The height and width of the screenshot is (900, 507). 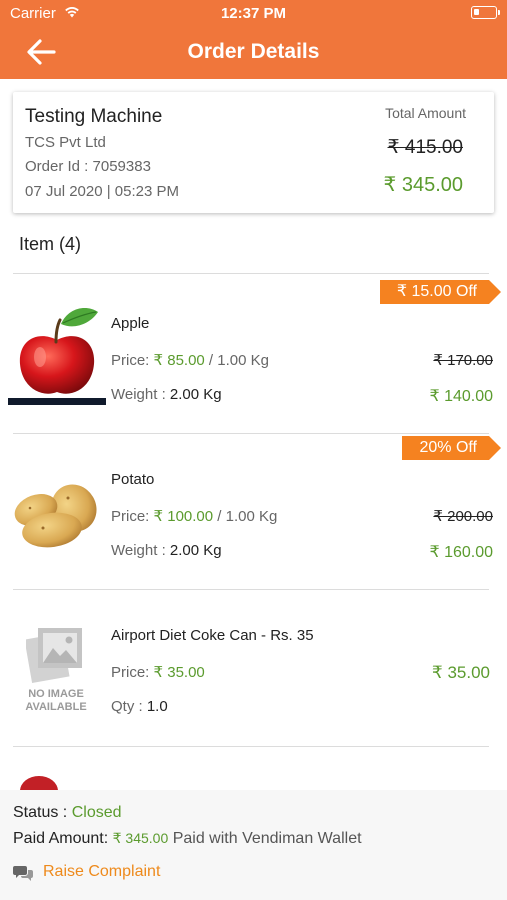 I want to click on item-price: Price: ₹ 100.00 / 1.00 Kg, so click(x=194, y=516).